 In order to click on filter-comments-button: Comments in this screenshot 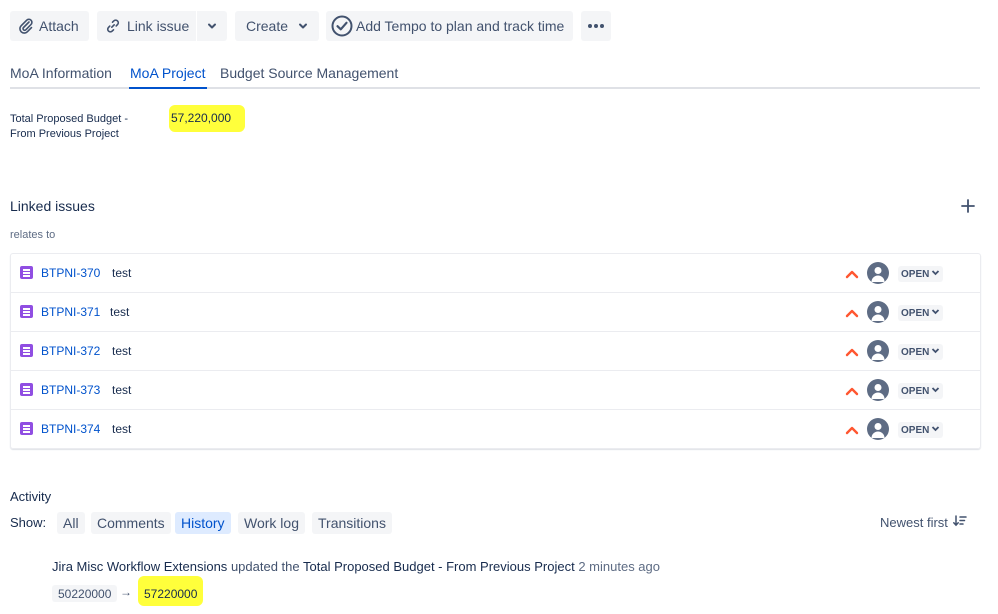, I will do `click(131, 523)`.